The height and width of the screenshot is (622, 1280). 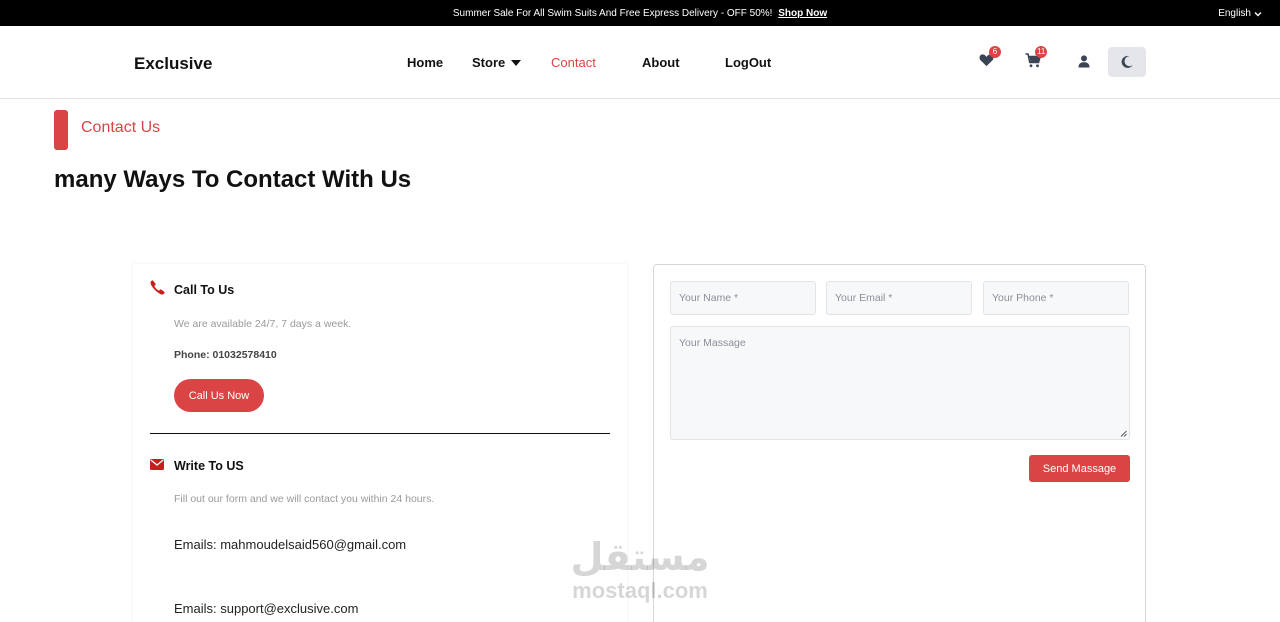 I want to click on nav-about: About, so click(x=661, y=62).